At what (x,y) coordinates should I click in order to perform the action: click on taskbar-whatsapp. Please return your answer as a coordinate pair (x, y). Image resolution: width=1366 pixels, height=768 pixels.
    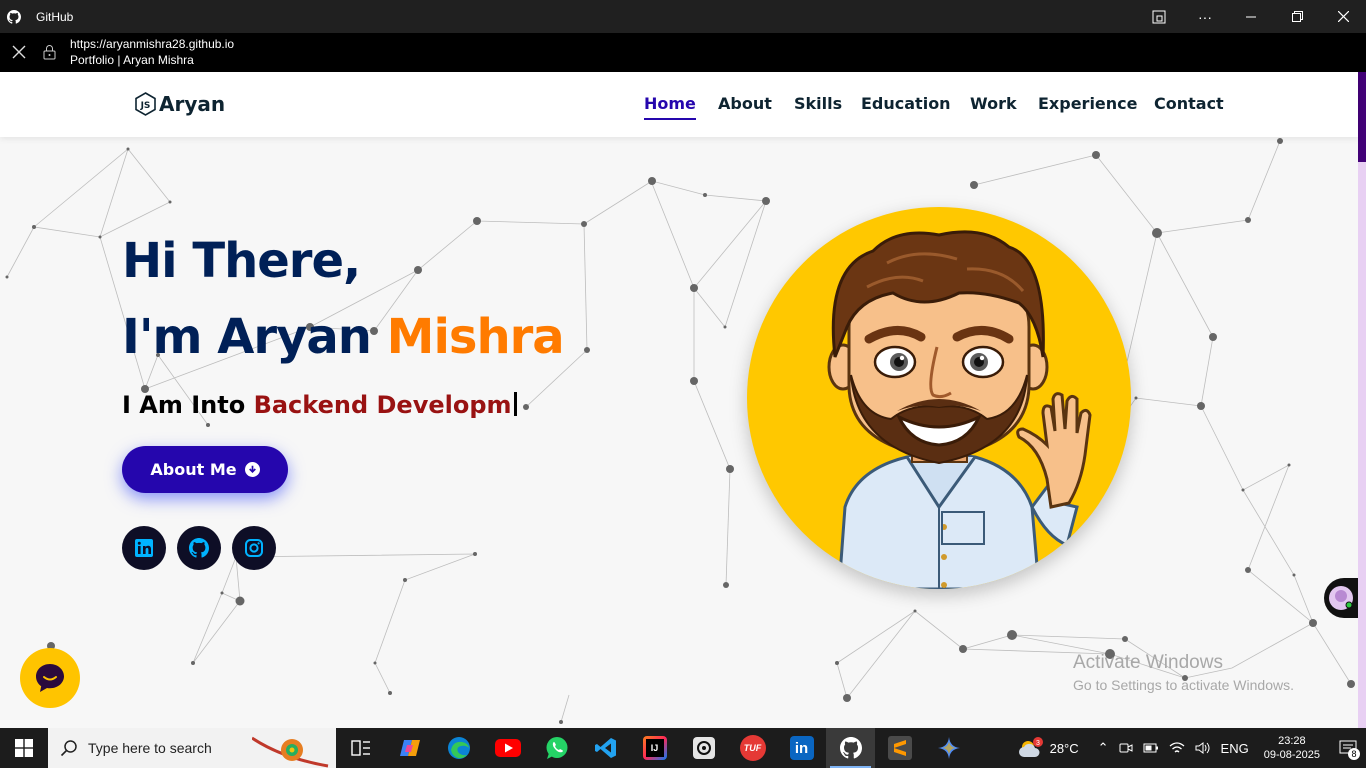
    Looking at the image, I should click on (556, 748).